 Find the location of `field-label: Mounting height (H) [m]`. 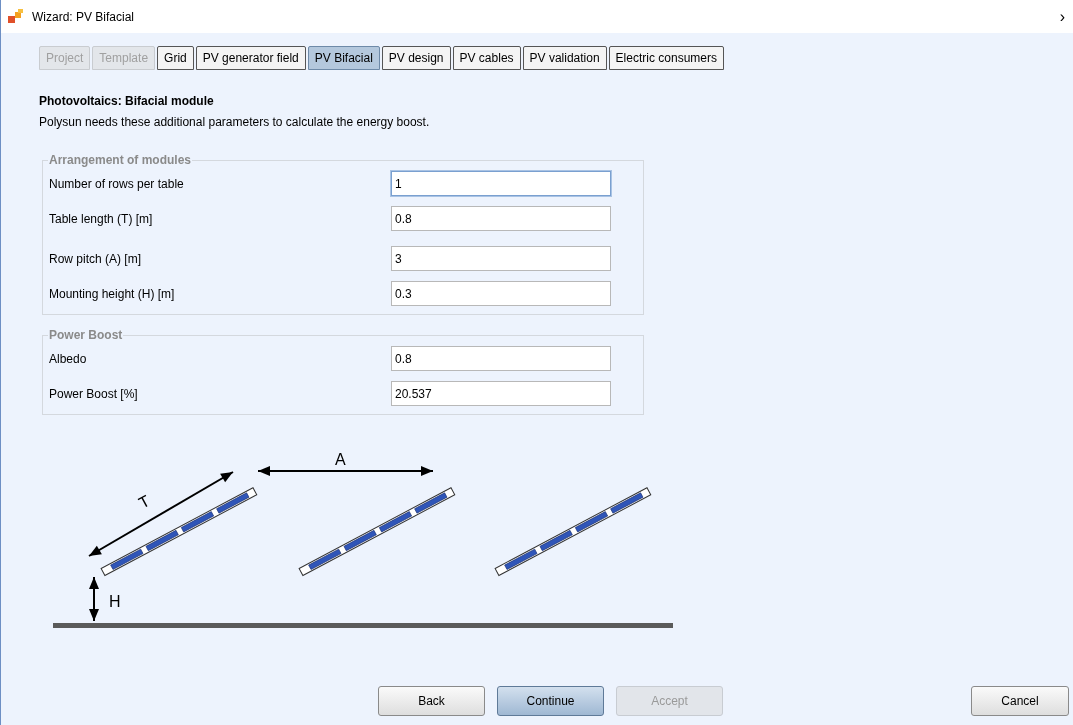

field-label: Mounting height (H) [m] is located at coordinates (112, 294).